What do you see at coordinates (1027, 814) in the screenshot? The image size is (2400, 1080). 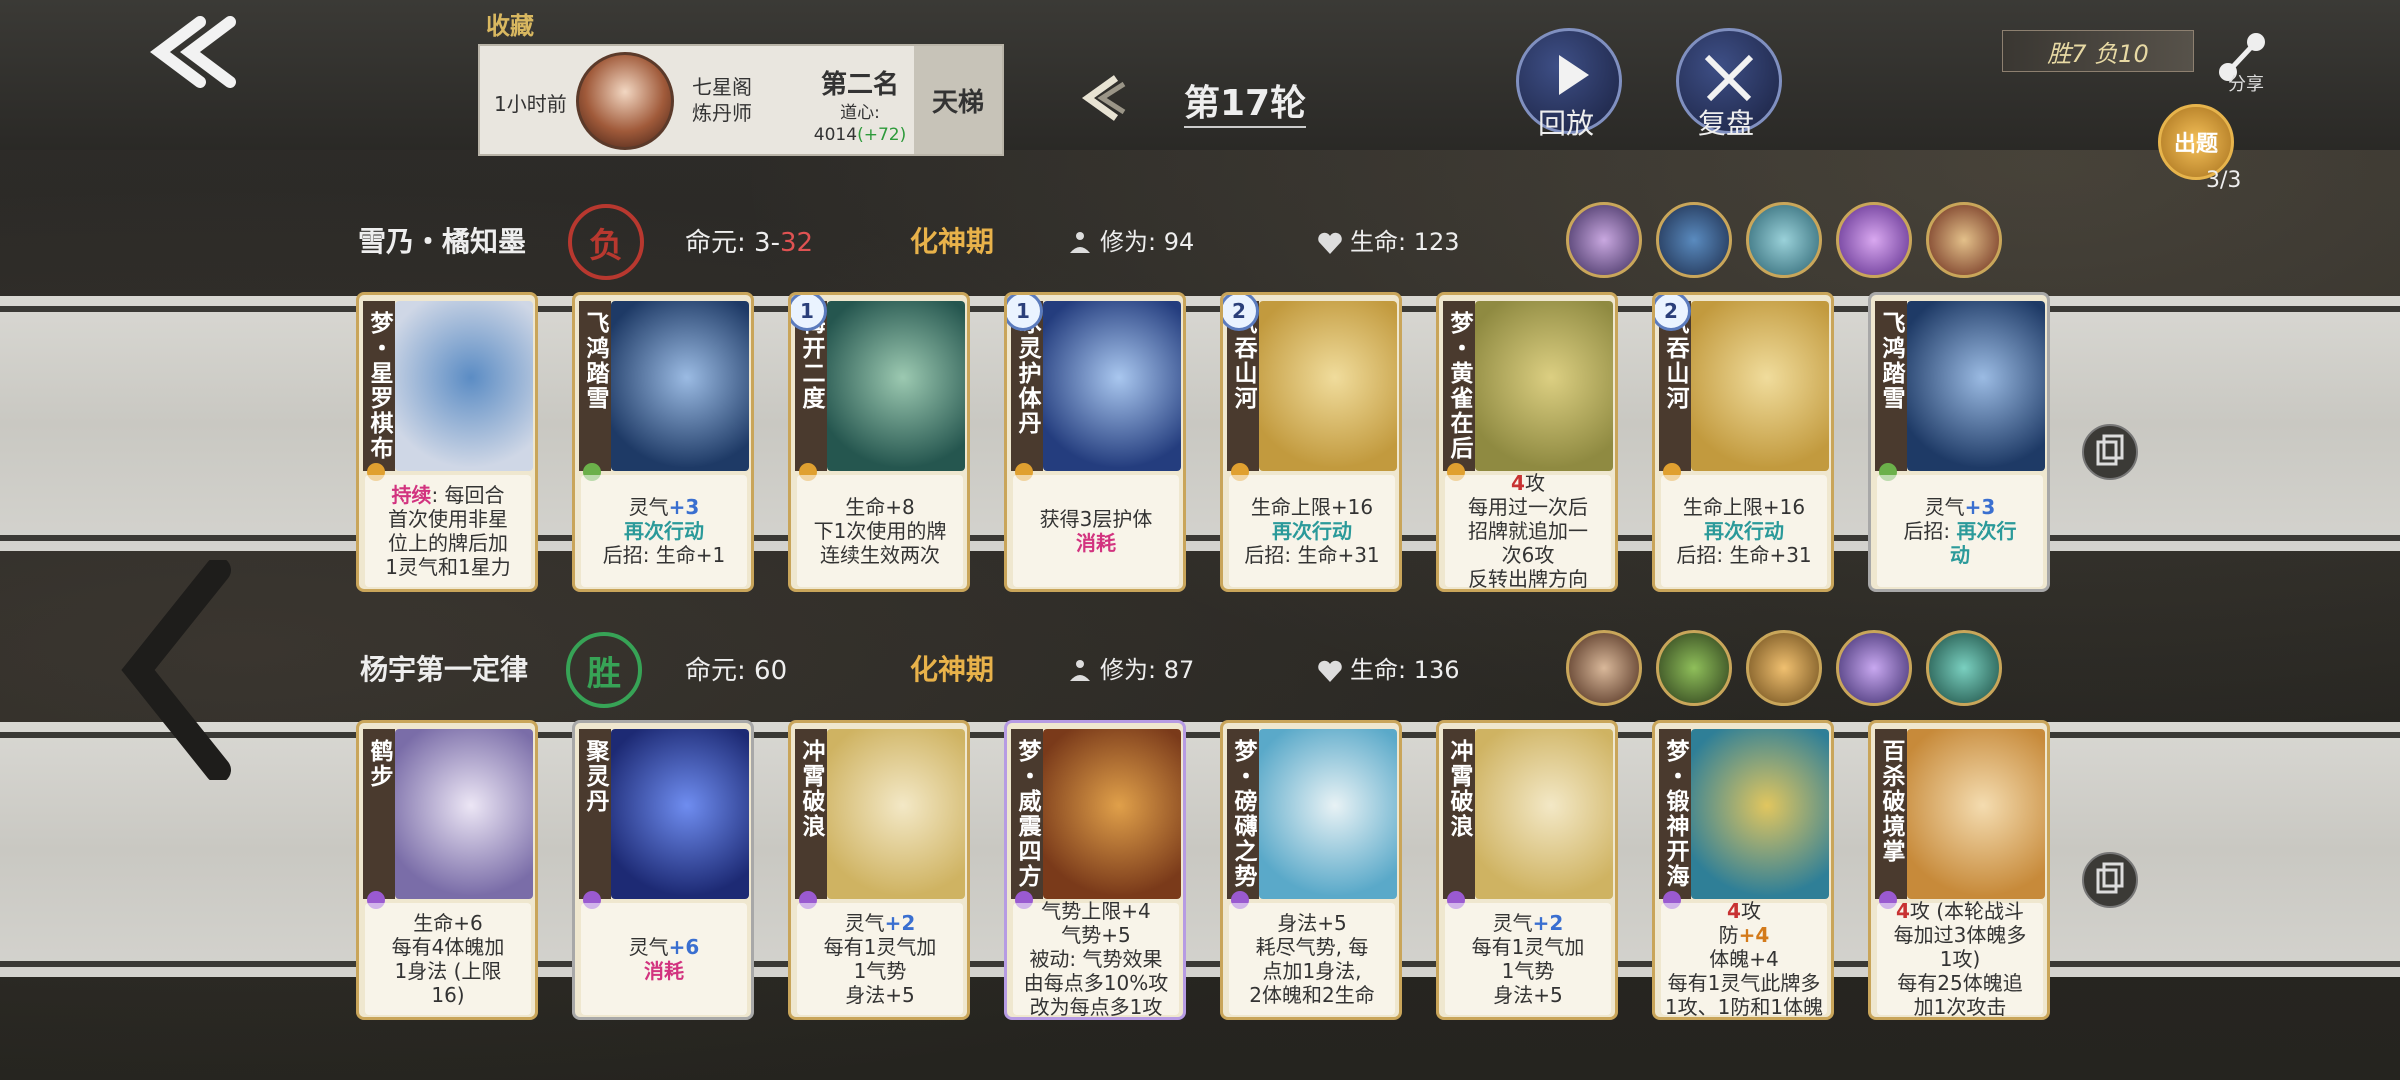 I see `card-title: 梦・威震四方` at bounding box center [1027, 814].